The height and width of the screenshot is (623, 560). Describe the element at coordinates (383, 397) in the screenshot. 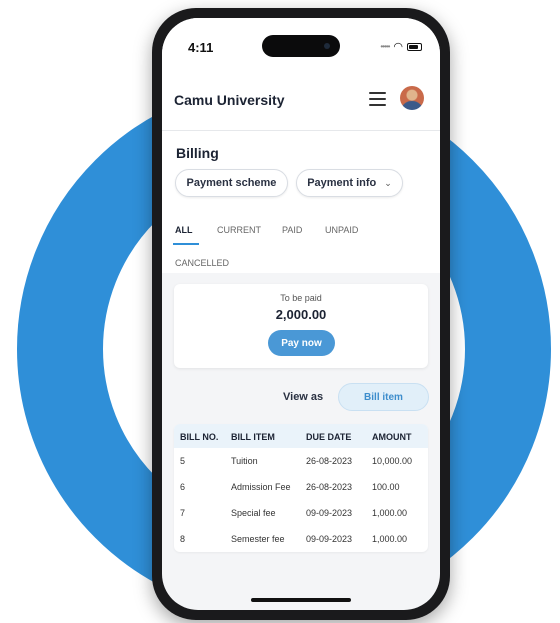

I see `bill-item-toggle: Bill item` at that location.